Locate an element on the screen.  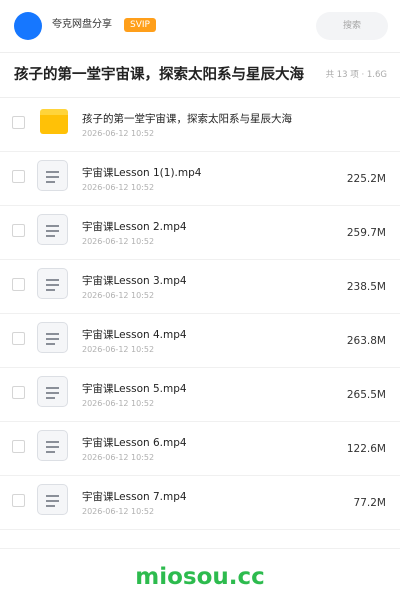
file-row: 宇宙课Lesson 7.mp4 2026-06-12 10:52 77.2M is located at coordinates (200, 503).